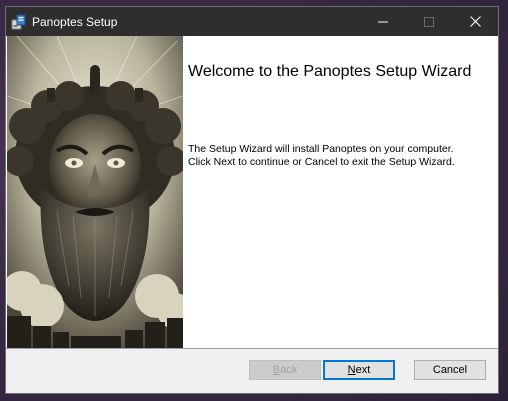 This screenshot has height=401, width=508. What do you see at coordinates (330, 71) in the screenshot?
I see `welcome-heading: Welcome to the Panoptes Setup Wizard` at bounding box center [330, 71].